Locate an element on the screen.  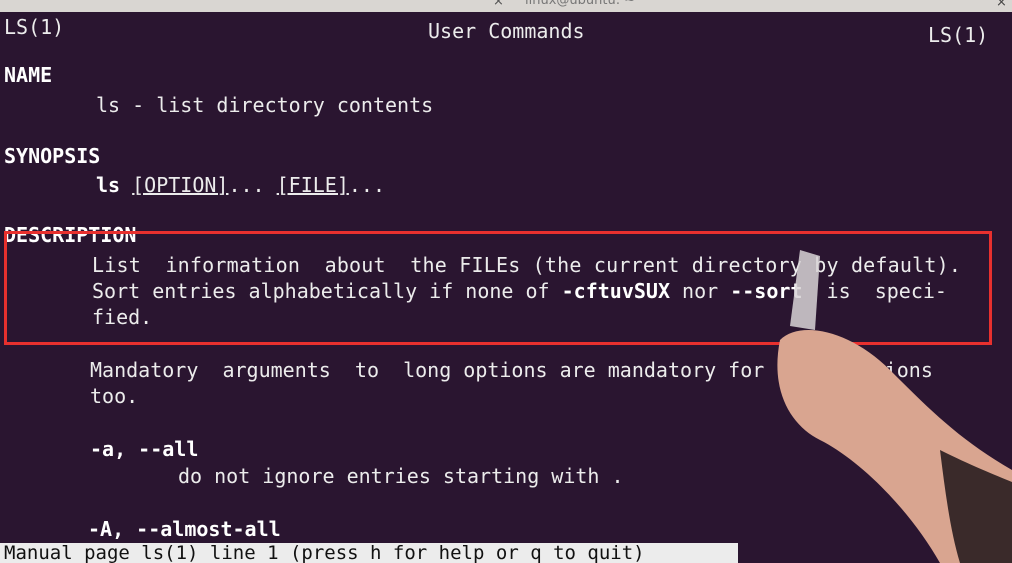
window-close-icon: × is located at coordinates (1001, 5).